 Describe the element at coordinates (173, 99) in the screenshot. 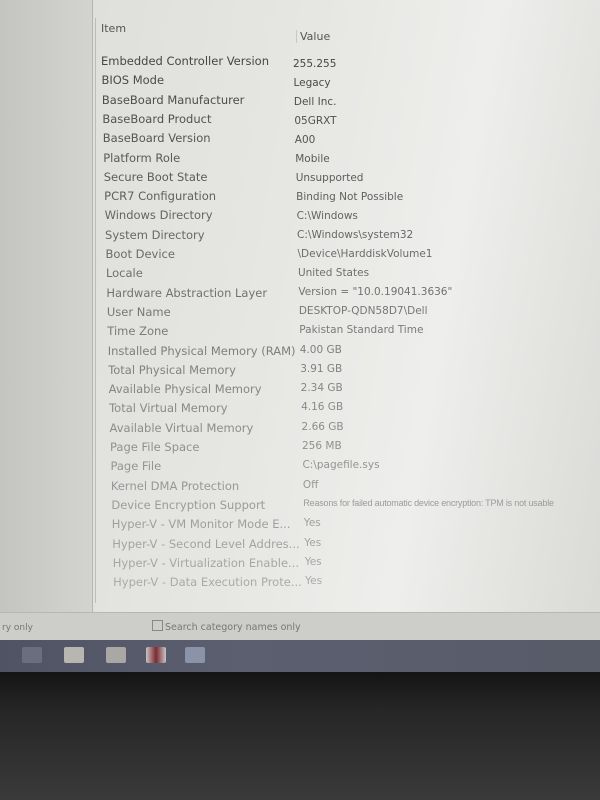

I see `row-item: BaseBoard Manufacturer` at that location.